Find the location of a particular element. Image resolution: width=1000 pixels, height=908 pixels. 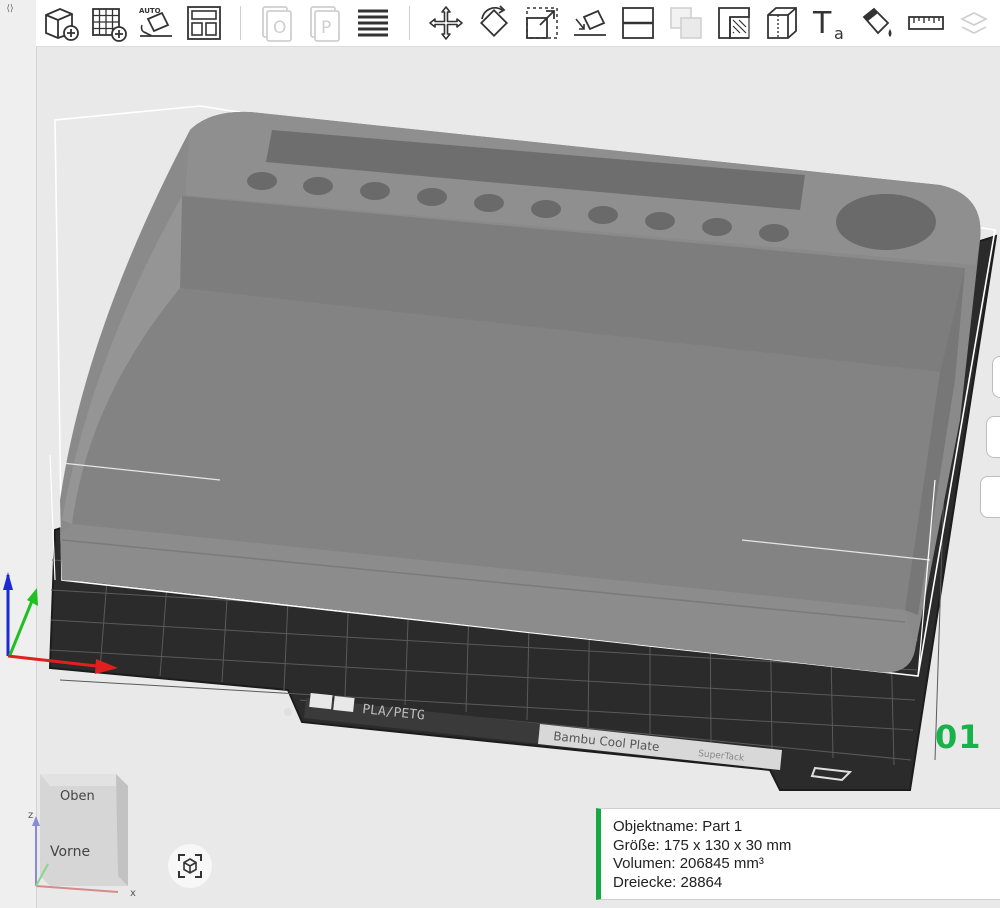

color-painting-icon is located at coordinates (877, 22).